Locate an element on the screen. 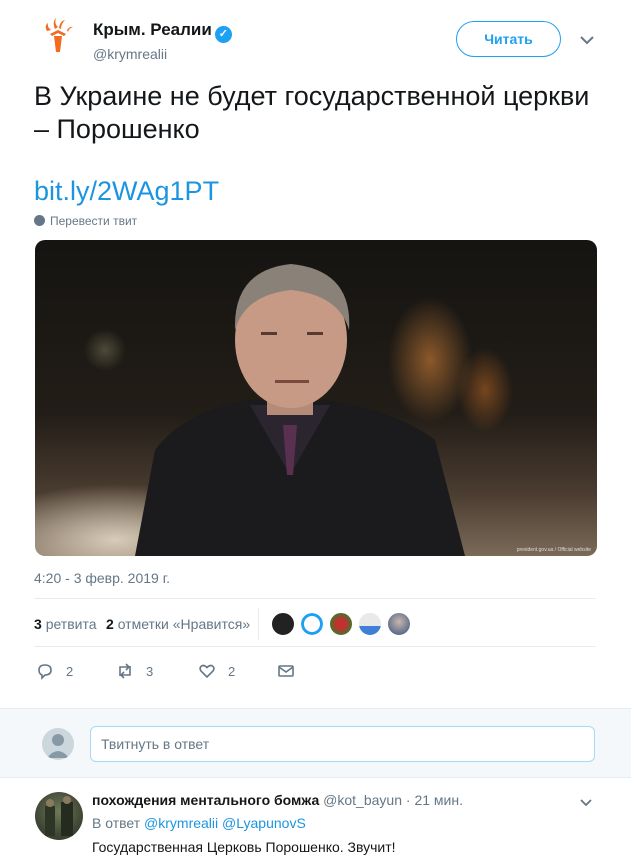 The image size is (631, 864). reply-author-handle: @kot_bayun is located at coordinates (362, 800).